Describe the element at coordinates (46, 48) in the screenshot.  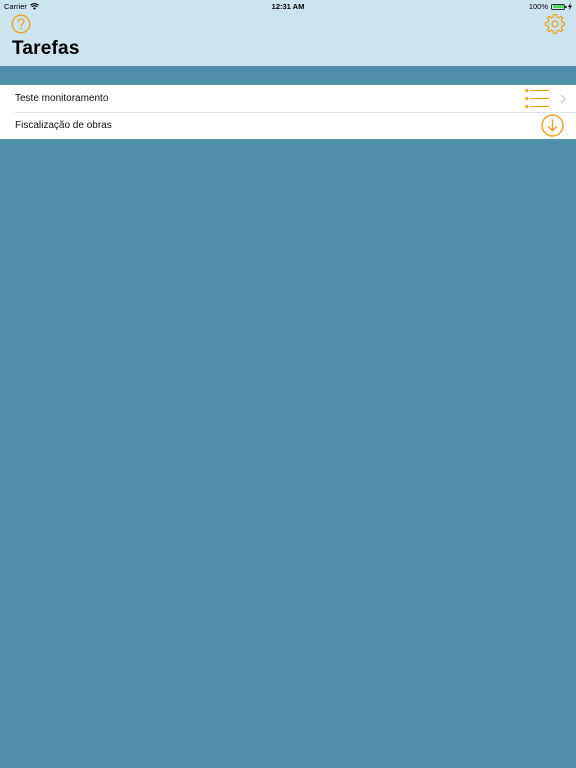
I see `page-title: Tarefas` at that location.